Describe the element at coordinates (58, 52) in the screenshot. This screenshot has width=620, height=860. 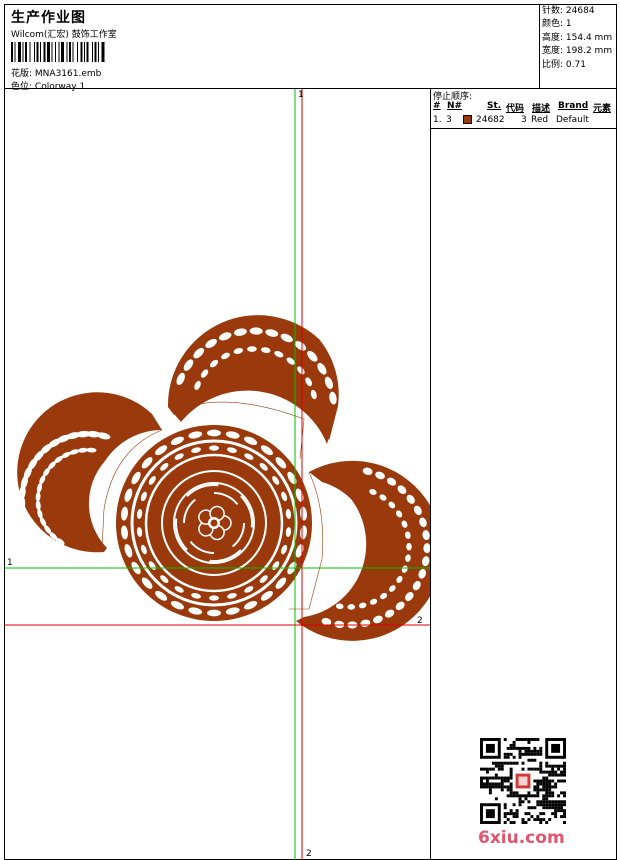
I see `barcode` at that location.